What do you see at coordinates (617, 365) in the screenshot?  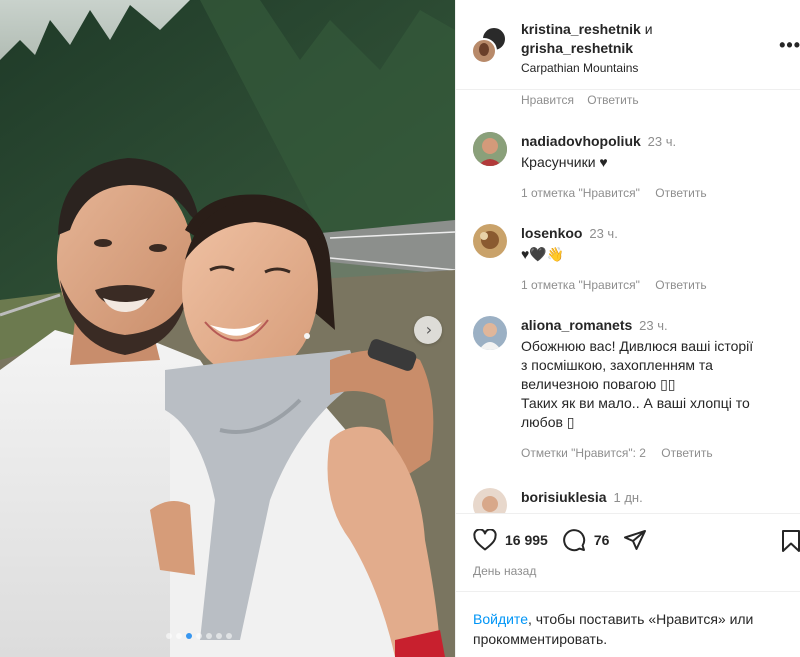 I see `comment-text-line: з посмішкою, захопленням та` at bounding box center [617, 365].